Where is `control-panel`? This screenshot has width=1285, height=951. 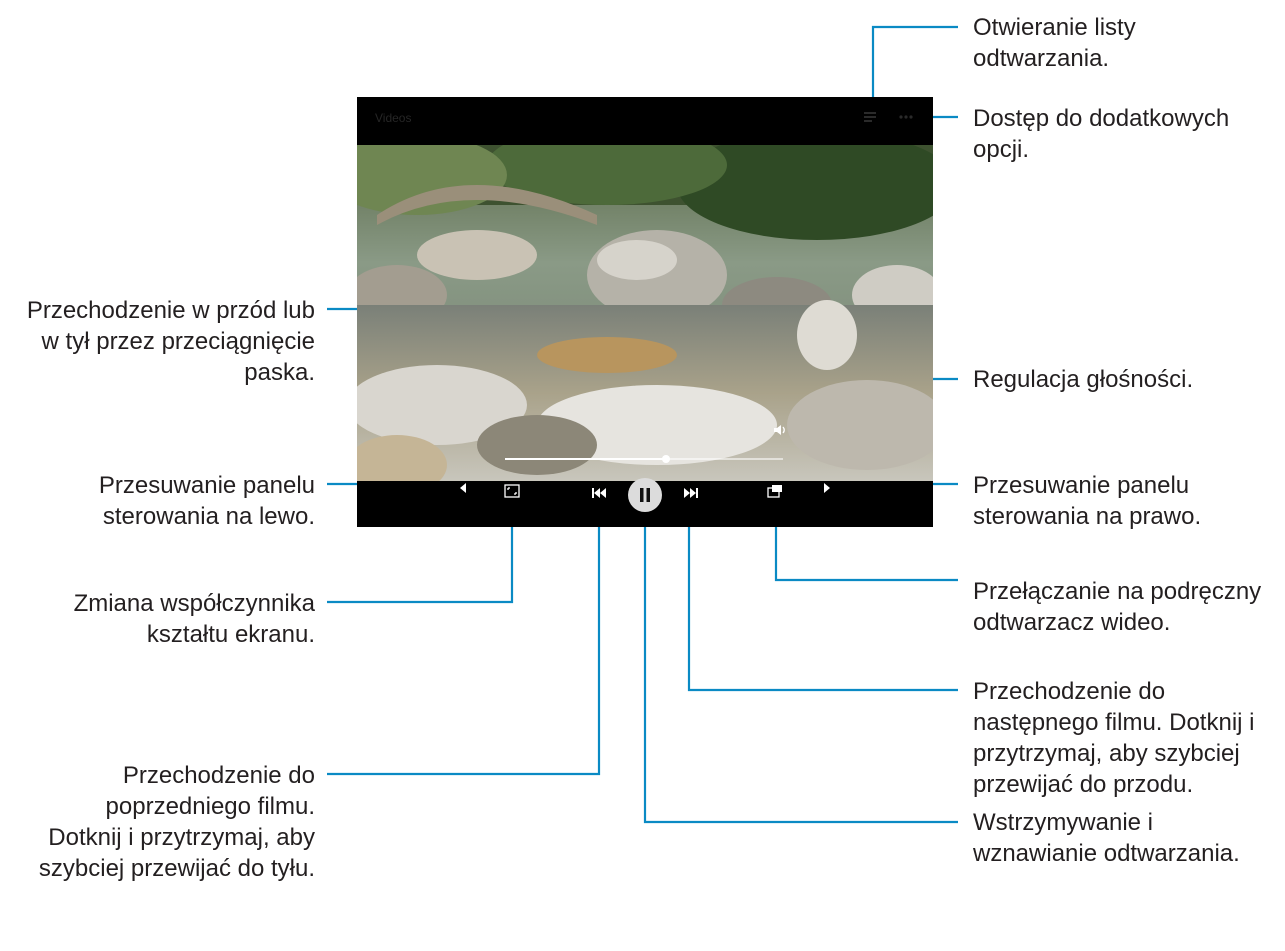
control-panel is located at coordinates (645, 502).